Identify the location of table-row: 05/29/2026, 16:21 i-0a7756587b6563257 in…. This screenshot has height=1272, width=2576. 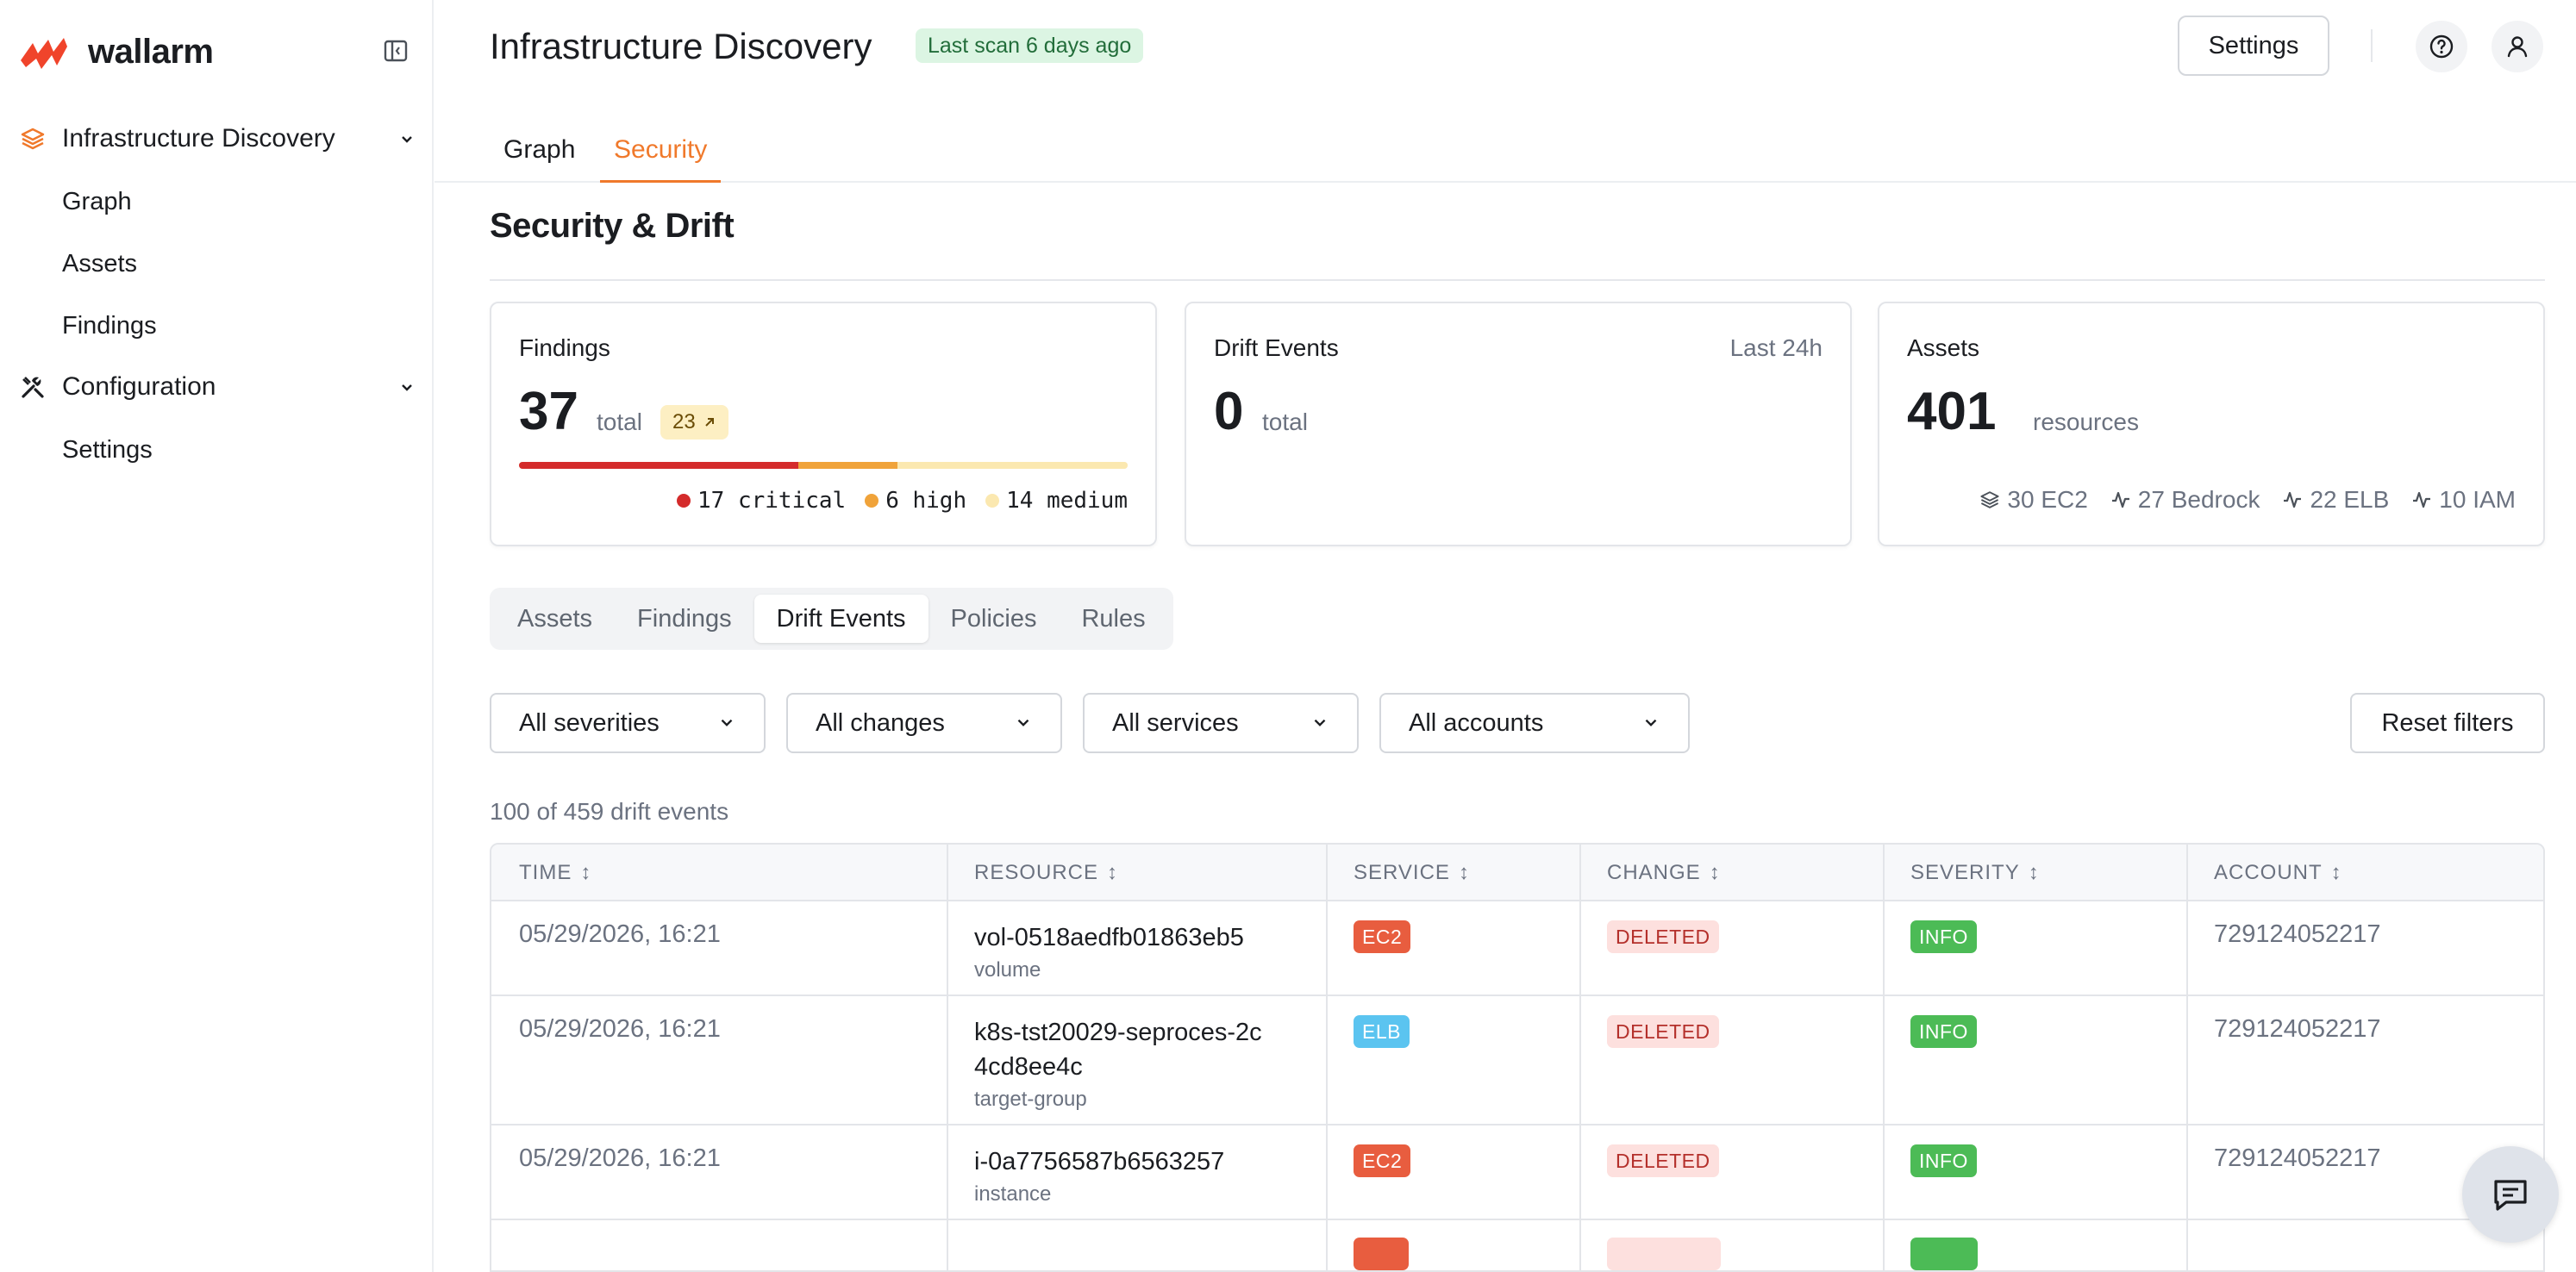
(1517, 1172).